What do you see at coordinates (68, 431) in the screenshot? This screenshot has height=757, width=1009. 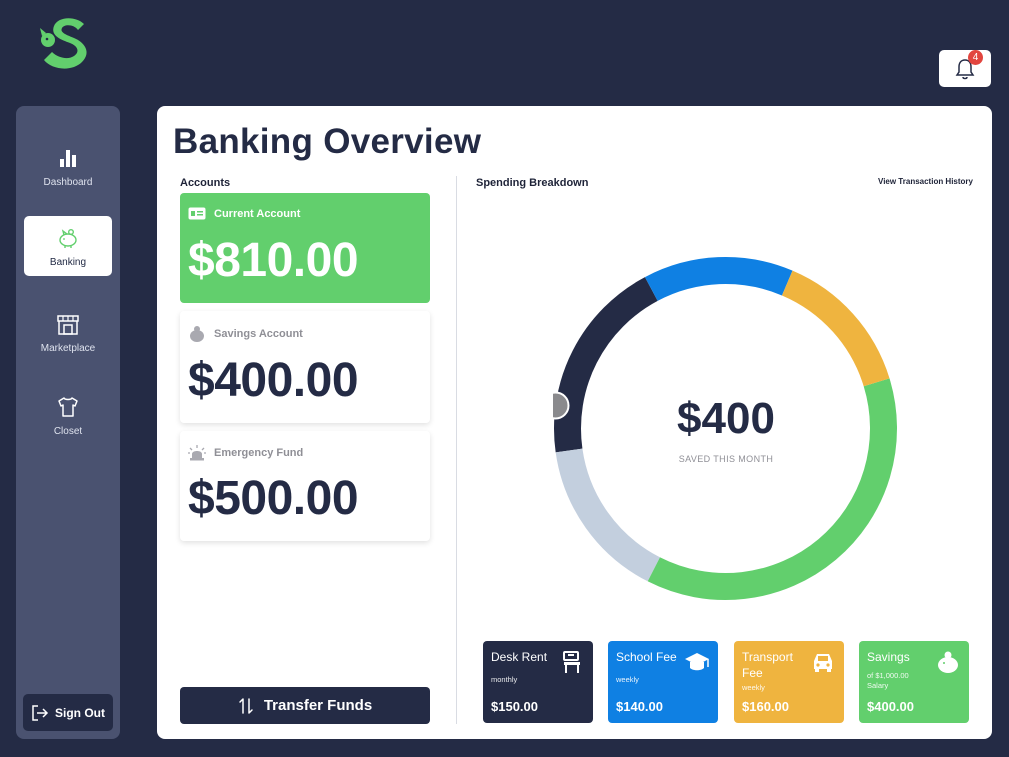 I see `sidebar-item-label: Closet` at bounding box center [68, 431].